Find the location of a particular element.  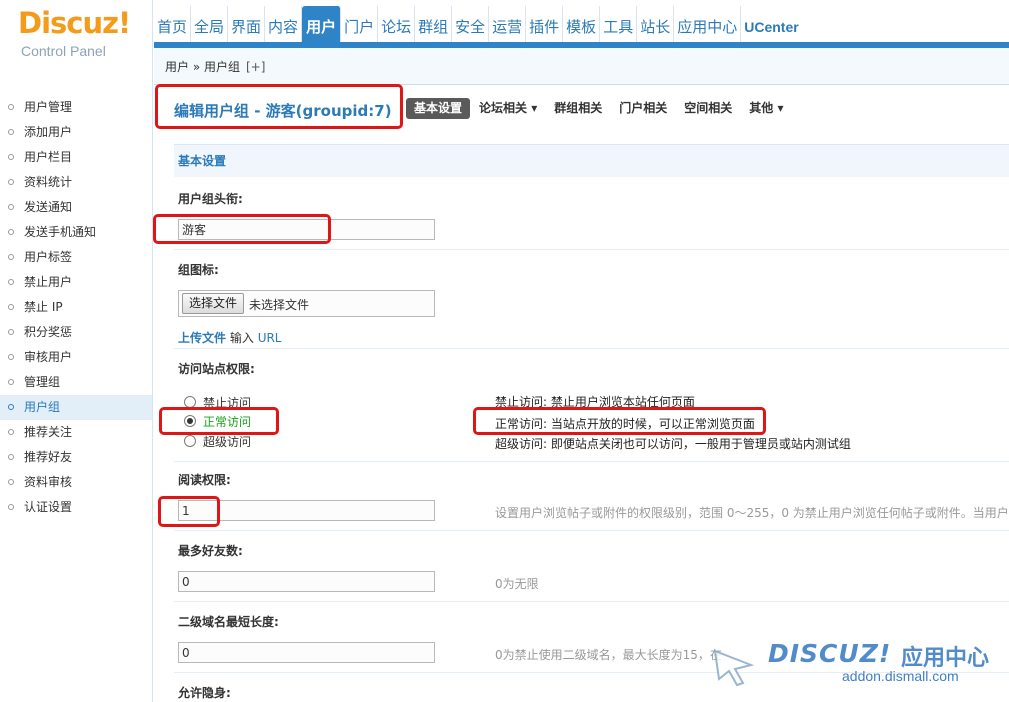

topnav-user: 用户 is located at coordinates (322, 24).